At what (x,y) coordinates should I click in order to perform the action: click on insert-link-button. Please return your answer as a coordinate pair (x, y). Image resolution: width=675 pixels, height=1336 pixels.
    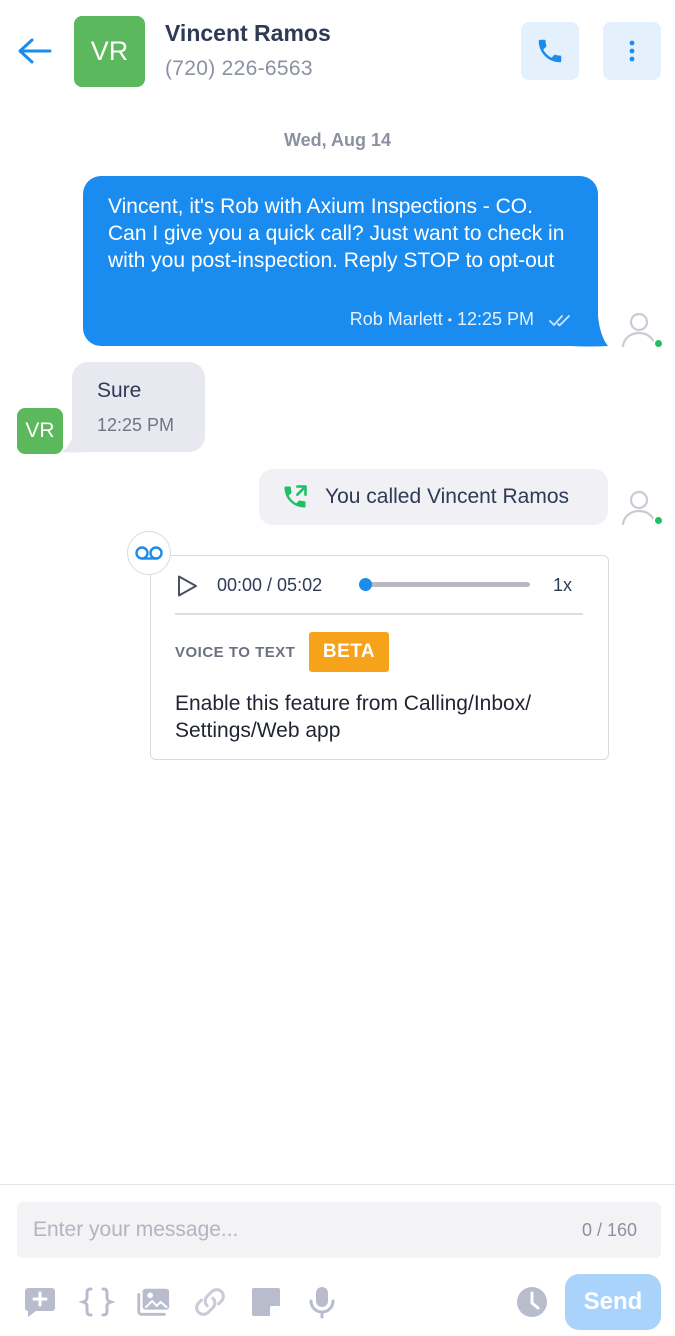
    Looking at the image, I should click on (210, 1302).